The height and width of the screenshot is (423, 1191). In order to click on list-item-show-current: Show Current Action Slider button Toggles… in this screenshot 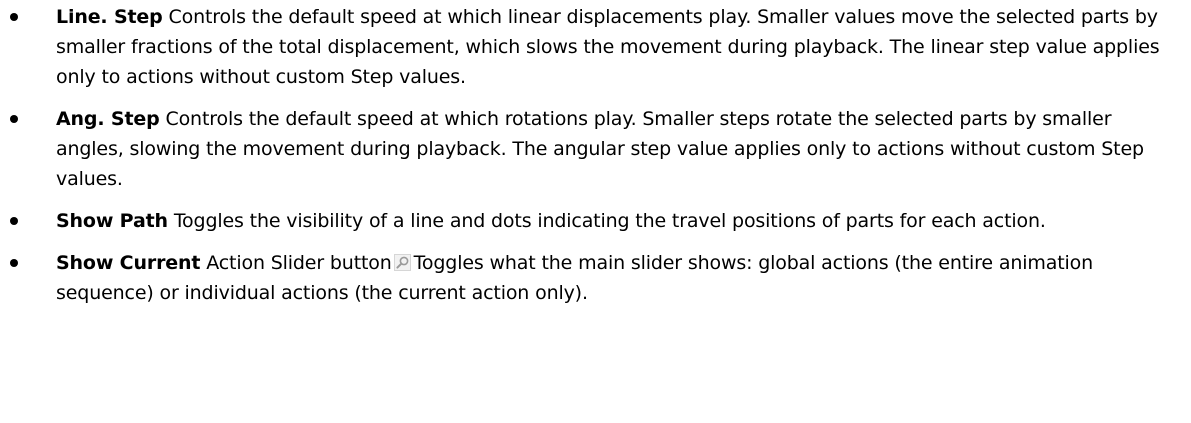, I will do `click(595, 278)`.